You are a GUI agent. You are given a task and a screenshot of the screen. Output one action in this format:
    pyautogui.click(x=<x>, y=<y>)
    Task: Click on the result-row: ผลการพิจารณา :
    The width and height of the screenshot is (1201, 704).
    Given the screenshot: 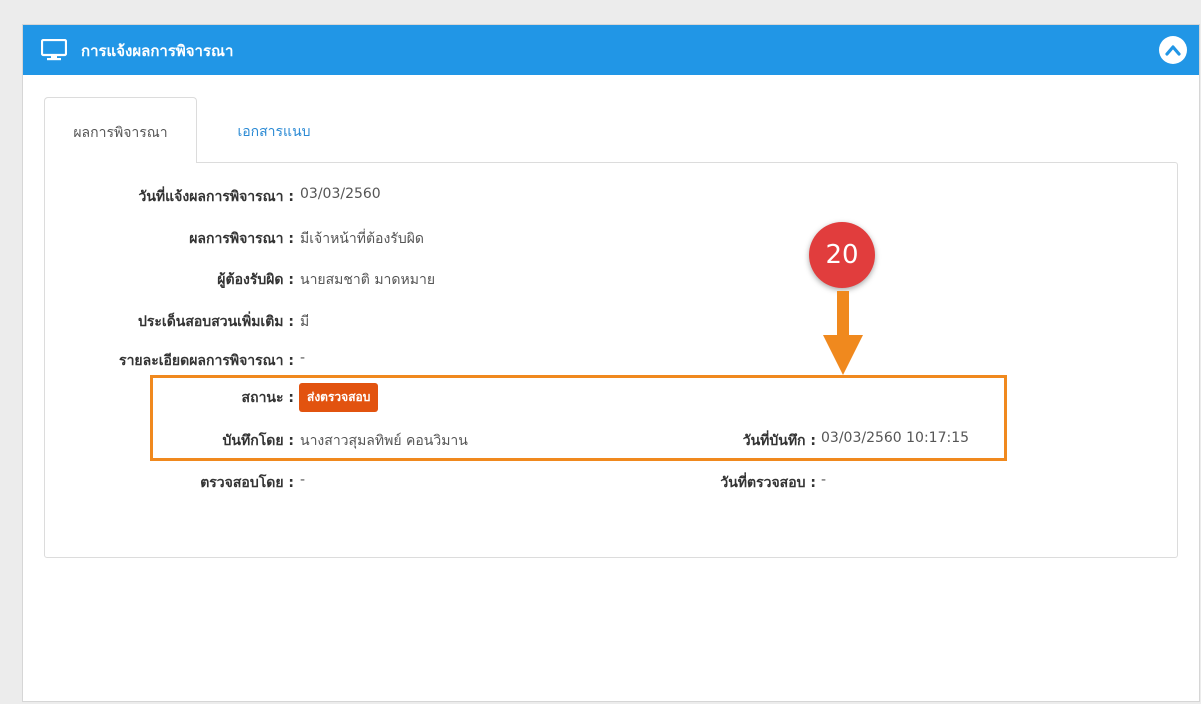 What is the action you would take?
    pyautogui.click(x=158, y=238)
    